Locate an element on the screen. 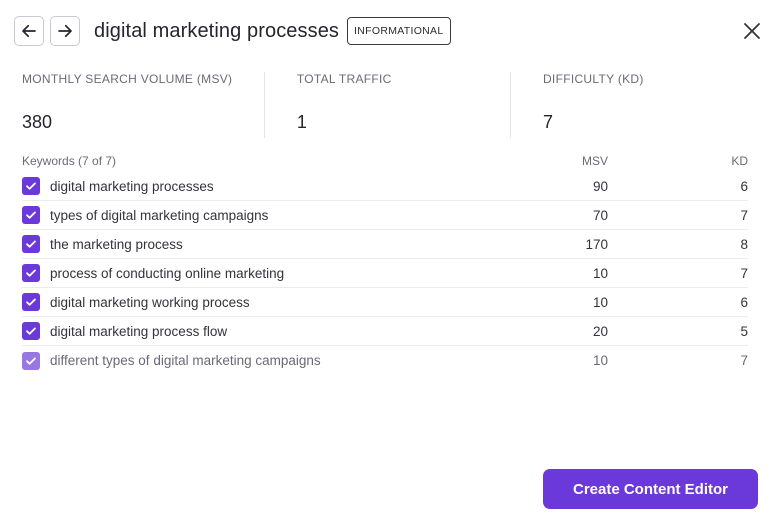 This screenshot has width=775, height=530. keyword-text: digital marketing processes is located at coordinates (132, 186).